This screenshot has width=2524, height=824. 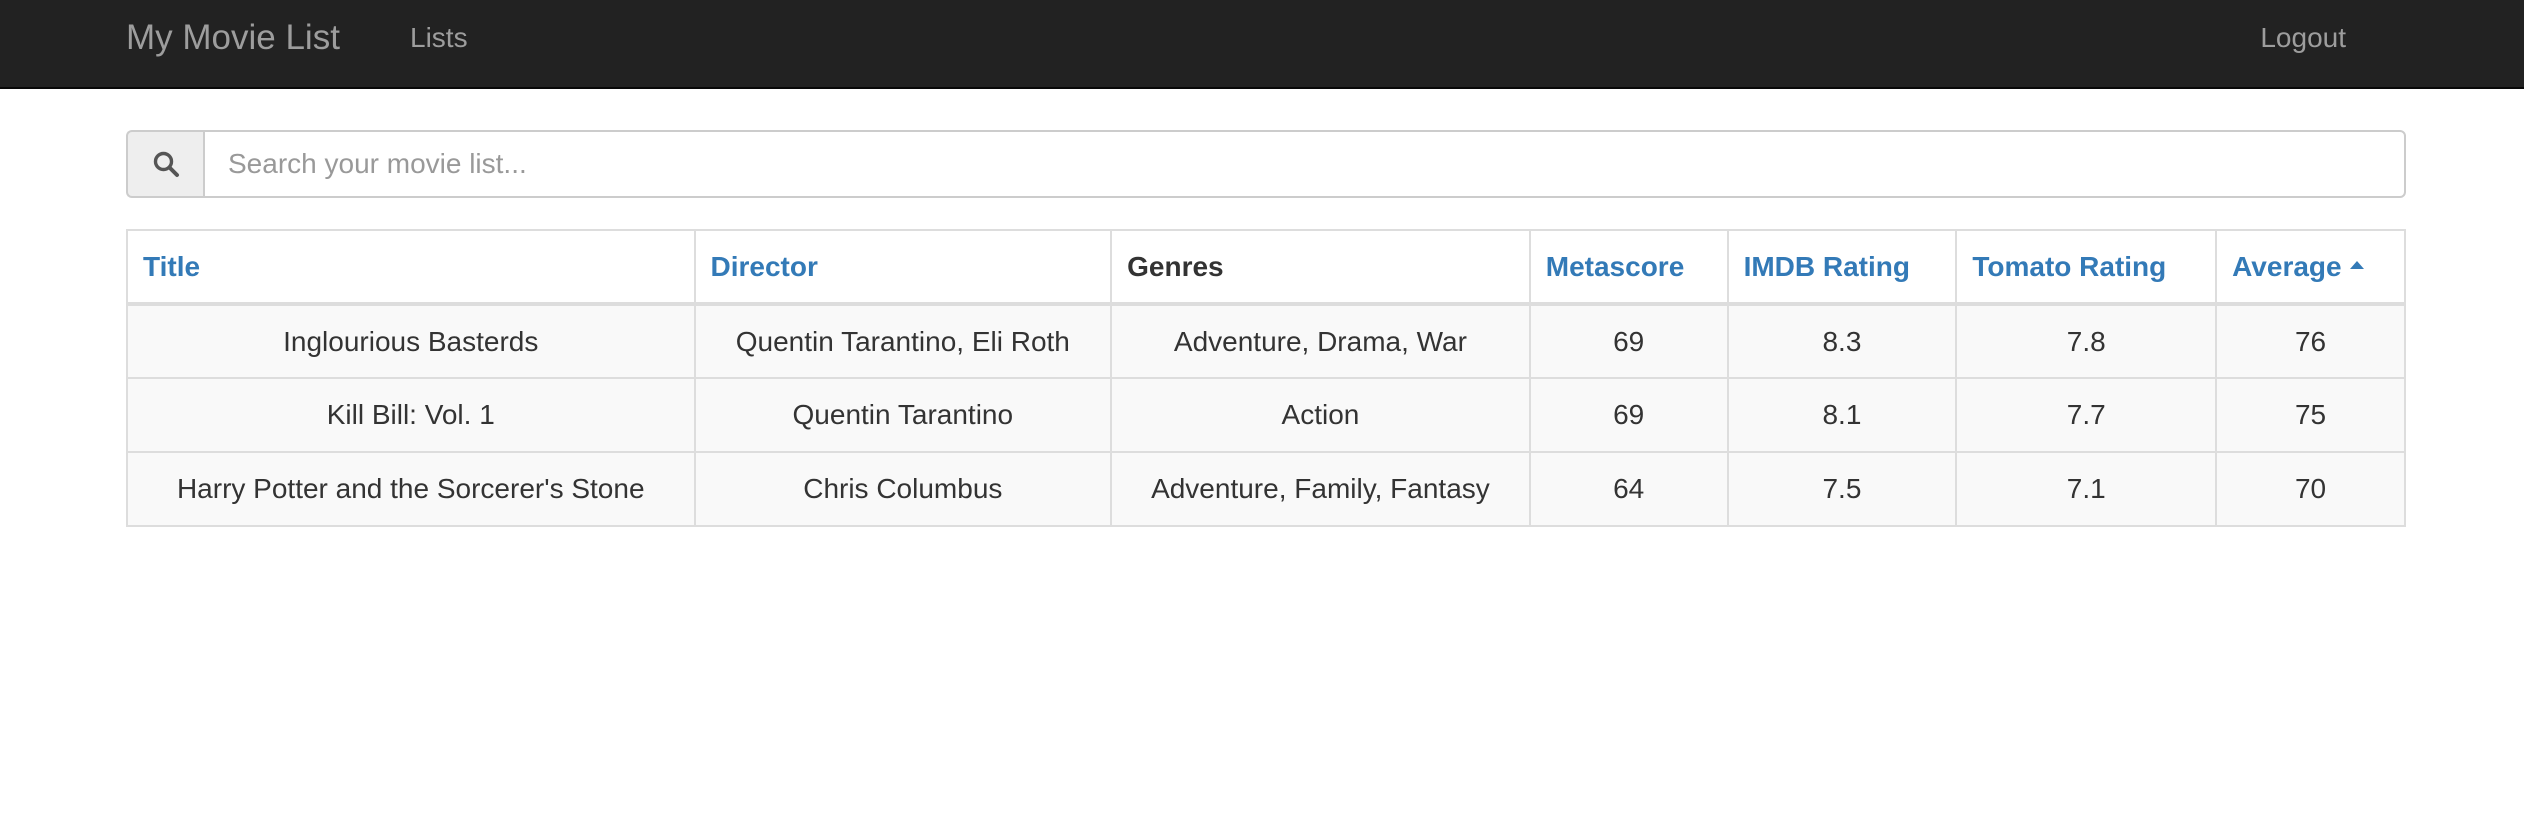 I want to click on cell-average: 76, so click(x=2310, y=341).